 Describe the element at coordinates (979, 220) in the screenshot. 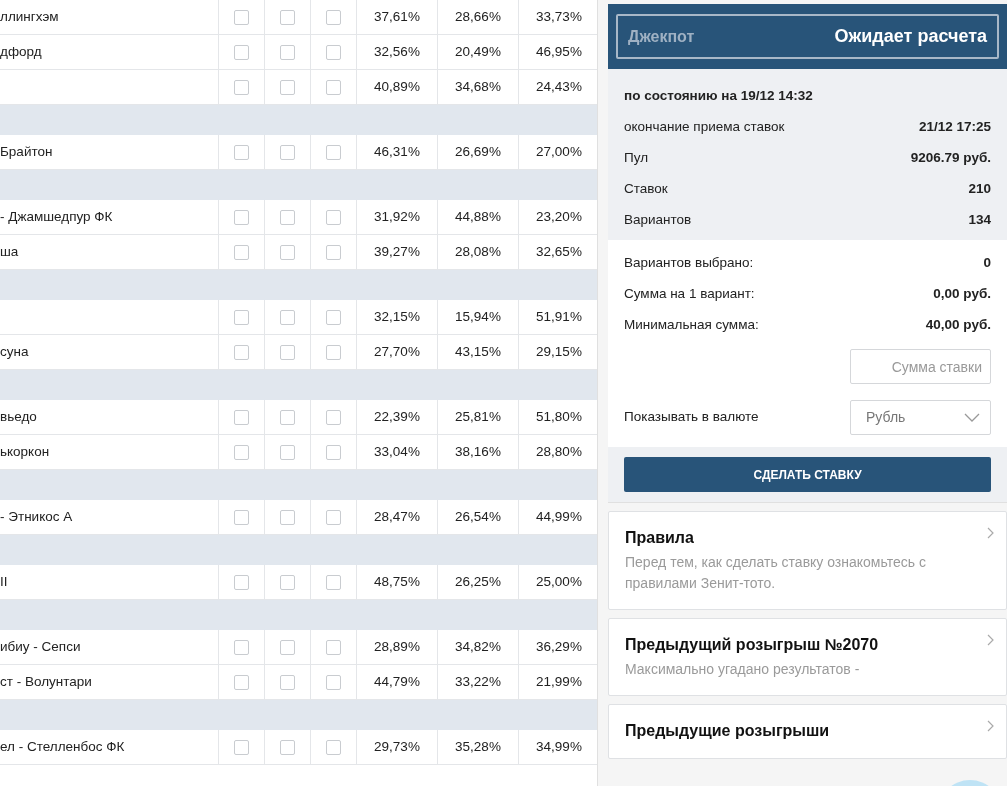

I see `info-value: 134` at that location.